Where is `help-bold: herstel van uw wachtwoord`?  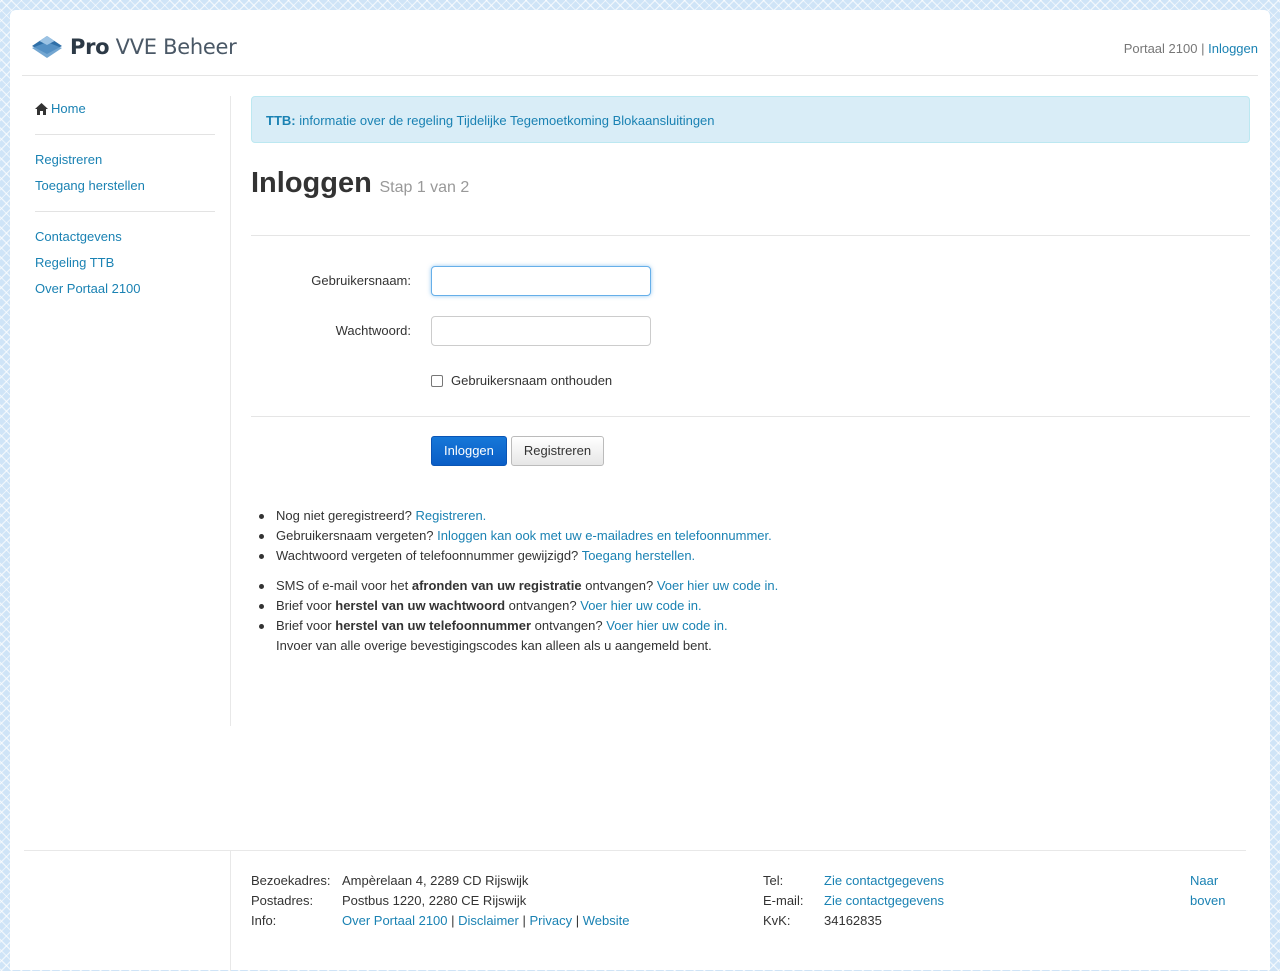
help-bold: herstel van uw wachtwoord is located at coordinates (420, 605).